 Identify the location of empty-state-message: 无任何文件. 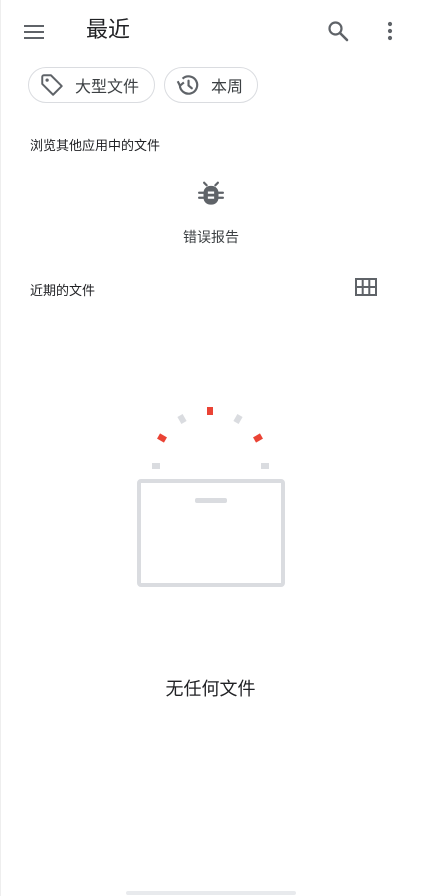
(210, 689).